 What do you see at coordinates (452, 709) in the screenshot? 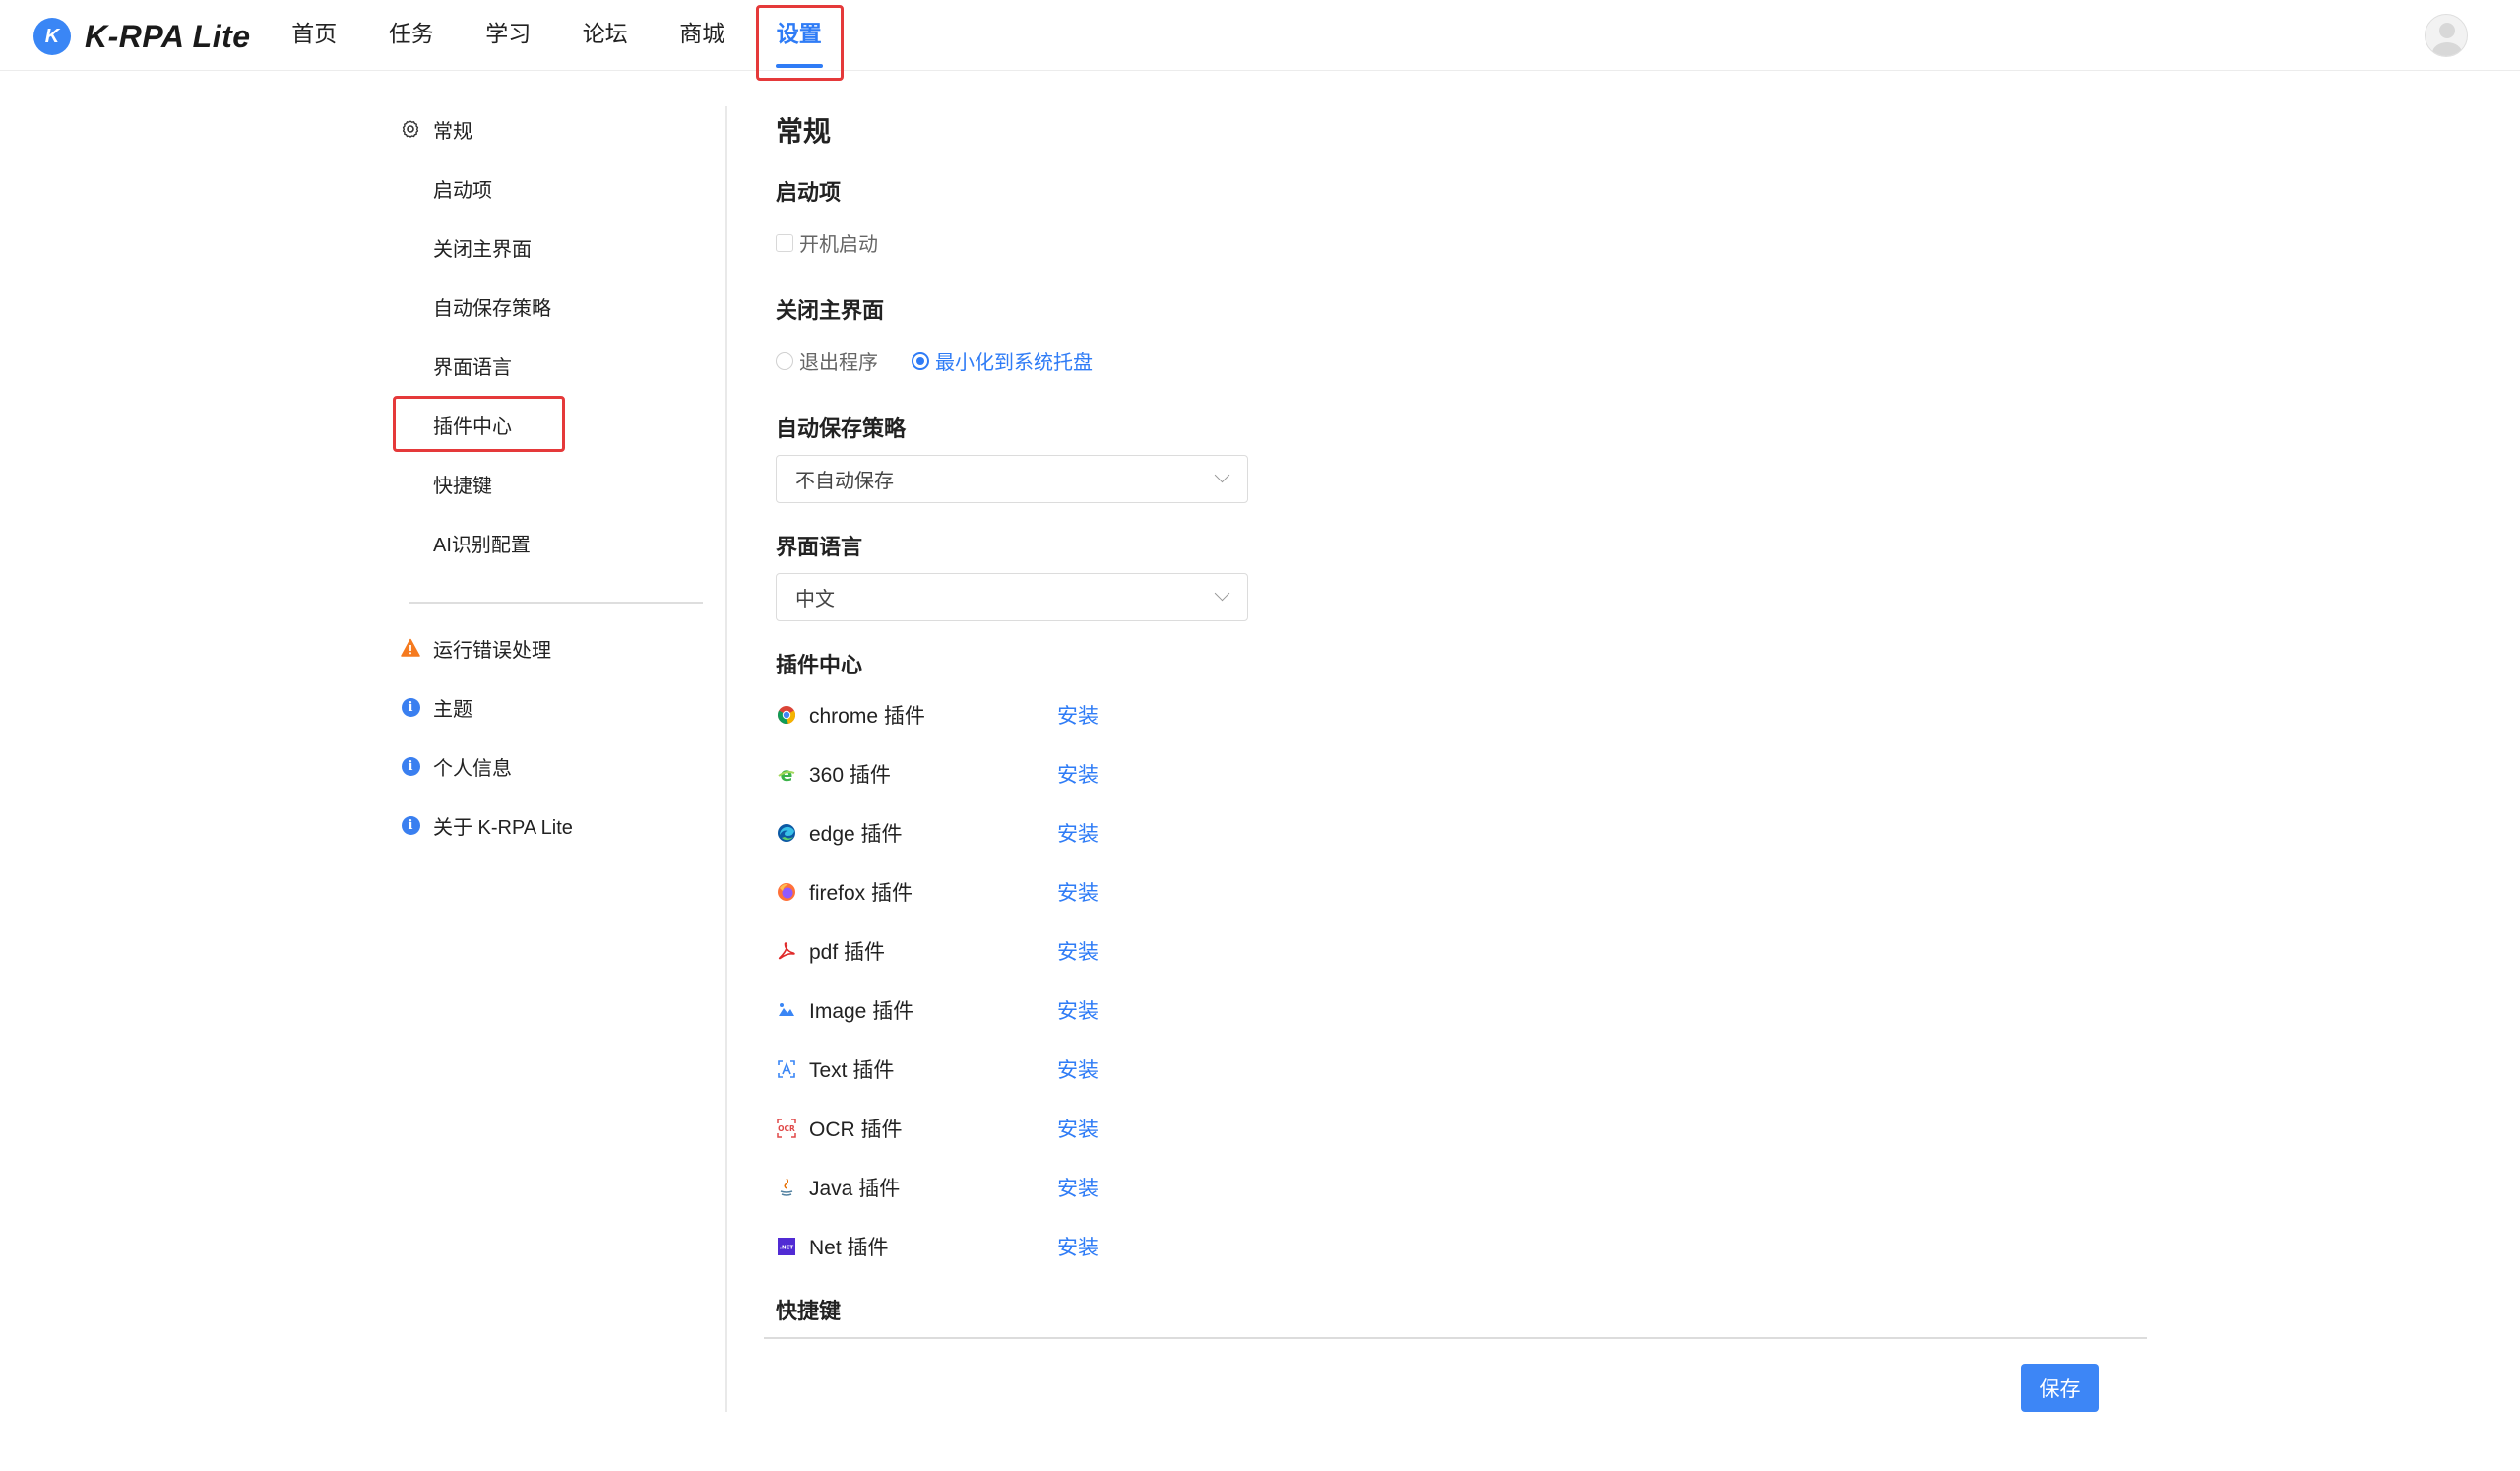
I see `sidebar-item-label: 主题` at bounding box center [452, 709].